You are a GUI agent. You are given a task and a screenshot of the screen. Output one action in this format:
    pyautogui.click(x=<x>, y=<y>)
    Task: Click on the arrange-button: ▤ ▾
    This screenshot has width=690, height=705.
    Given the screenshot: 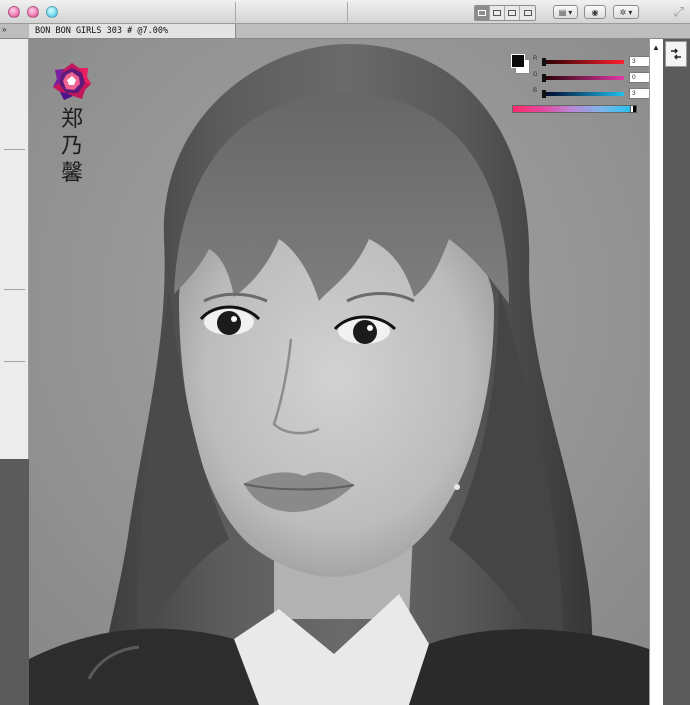 What is the action you would take?
    pyautogui.click(x=565, y=12)
    